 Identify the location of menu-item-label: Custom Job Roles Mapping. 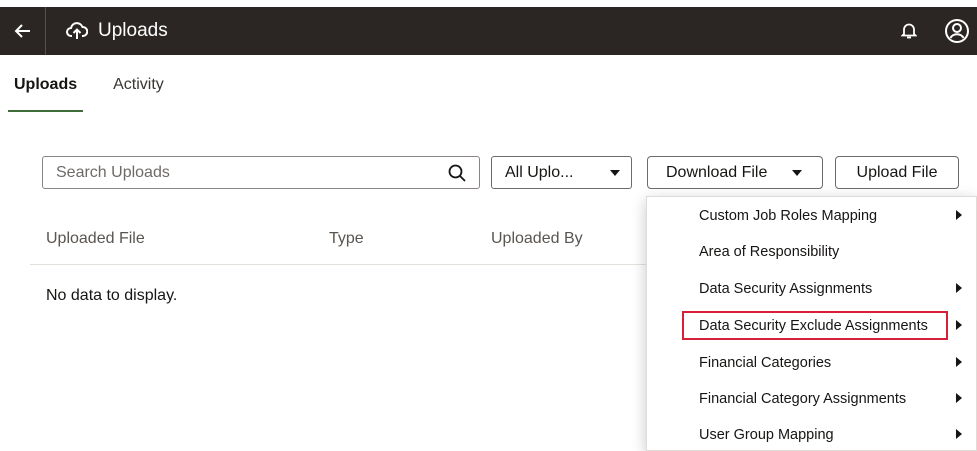
(788, 216).